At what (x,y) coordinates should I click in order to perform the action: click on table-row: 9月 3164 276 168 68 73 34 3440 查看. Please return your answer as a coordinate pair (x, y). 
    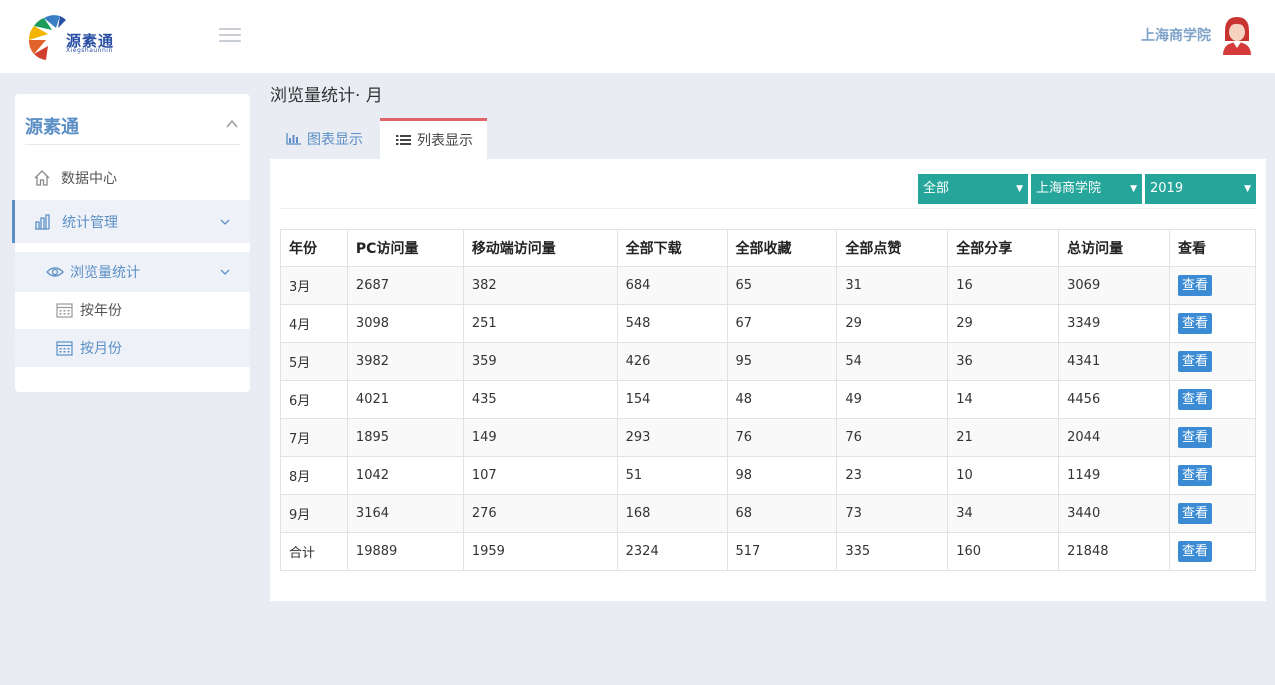
    Looking at the image, I should click on (768, 513).